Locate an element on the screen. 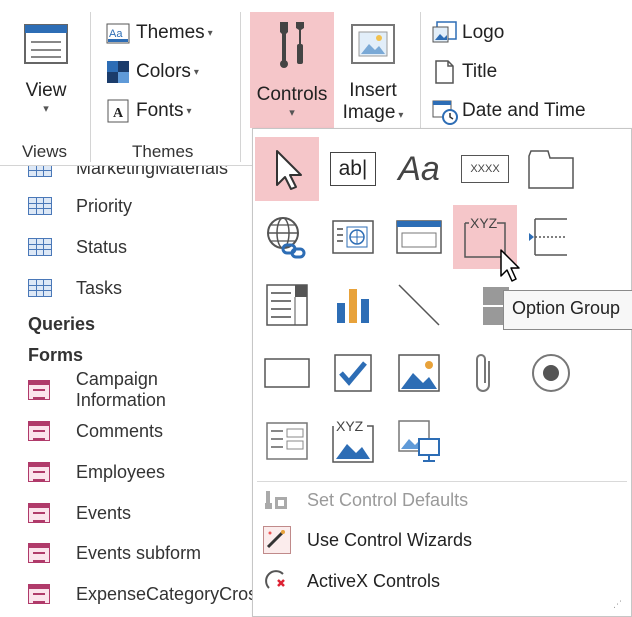 This screenshot has width=632, height=617. svg-text: A is located at coordinates (118, 113).